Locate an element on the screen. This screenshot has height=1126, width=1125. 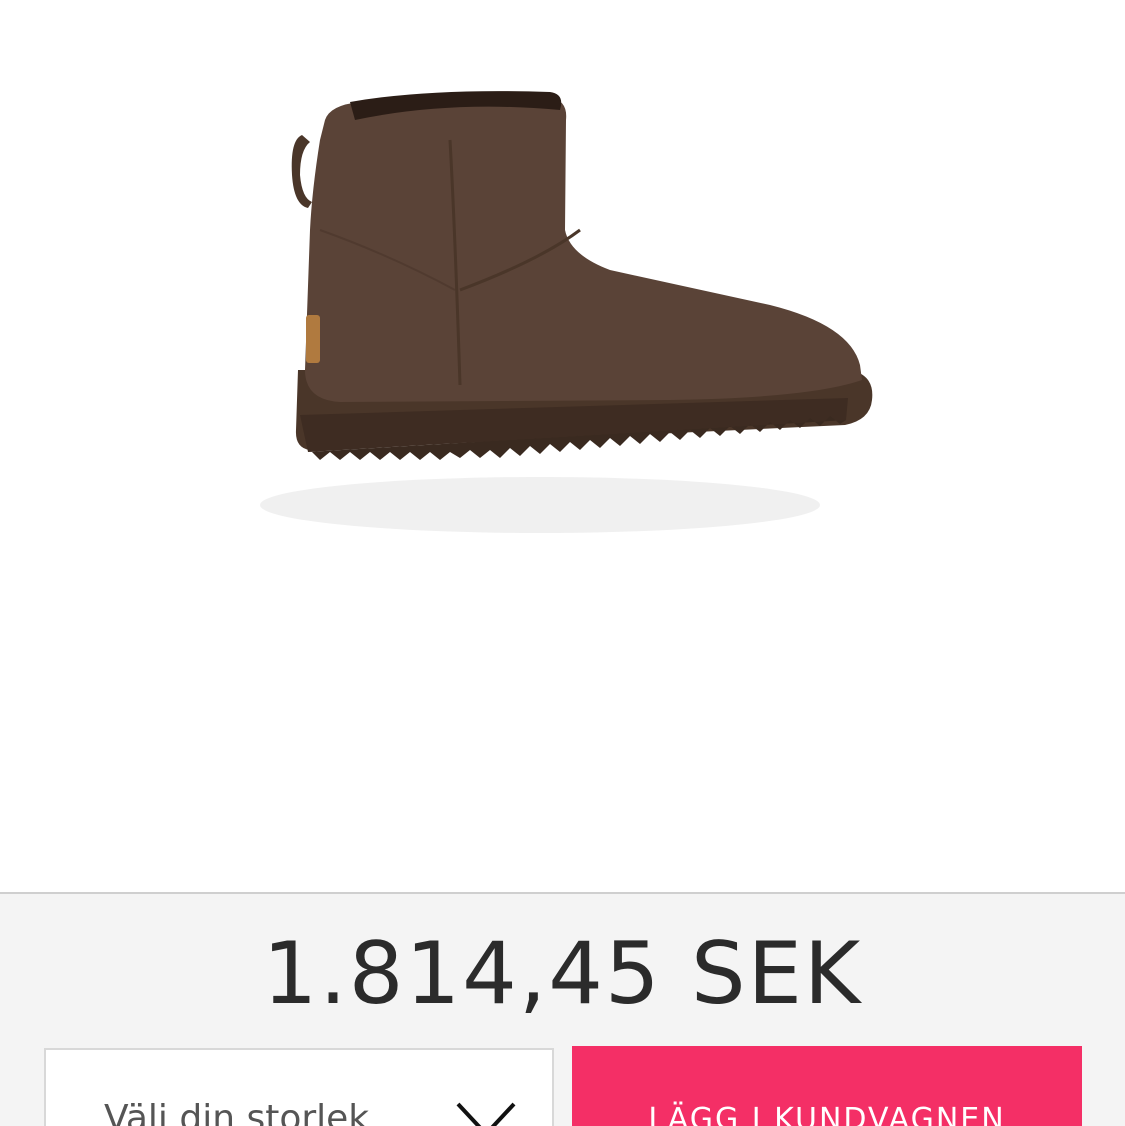
product-price: 1.814,45 SEK is located at coordinates (562, 974).